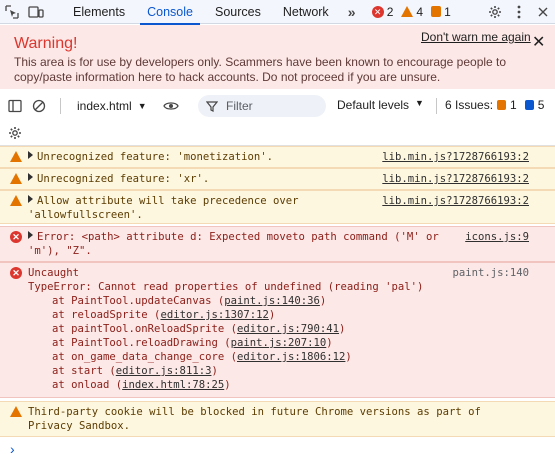 The height and width of the screenshot is (454, 555). Describe the element at coordinates (85, 215) in the screenshot. I see `message-text-continued: 'allowfullscreen'.` at that location.